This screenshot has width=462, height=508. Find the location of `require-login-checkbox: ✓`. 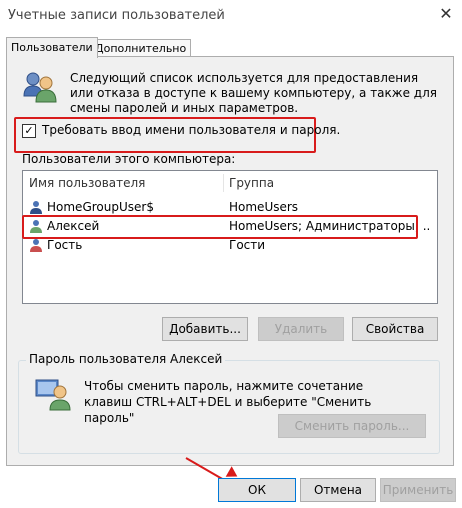

require-login-checkbox: ✓ is located at coordinates (29, 131).